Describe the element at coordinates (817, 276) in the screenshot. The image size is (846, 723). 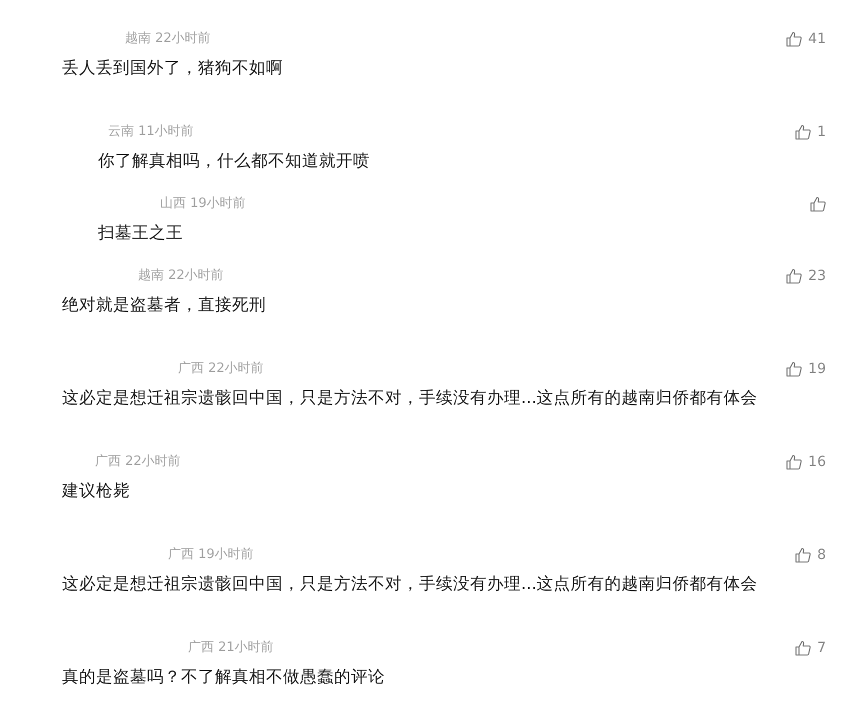
I see `like-count: 23` at that location.